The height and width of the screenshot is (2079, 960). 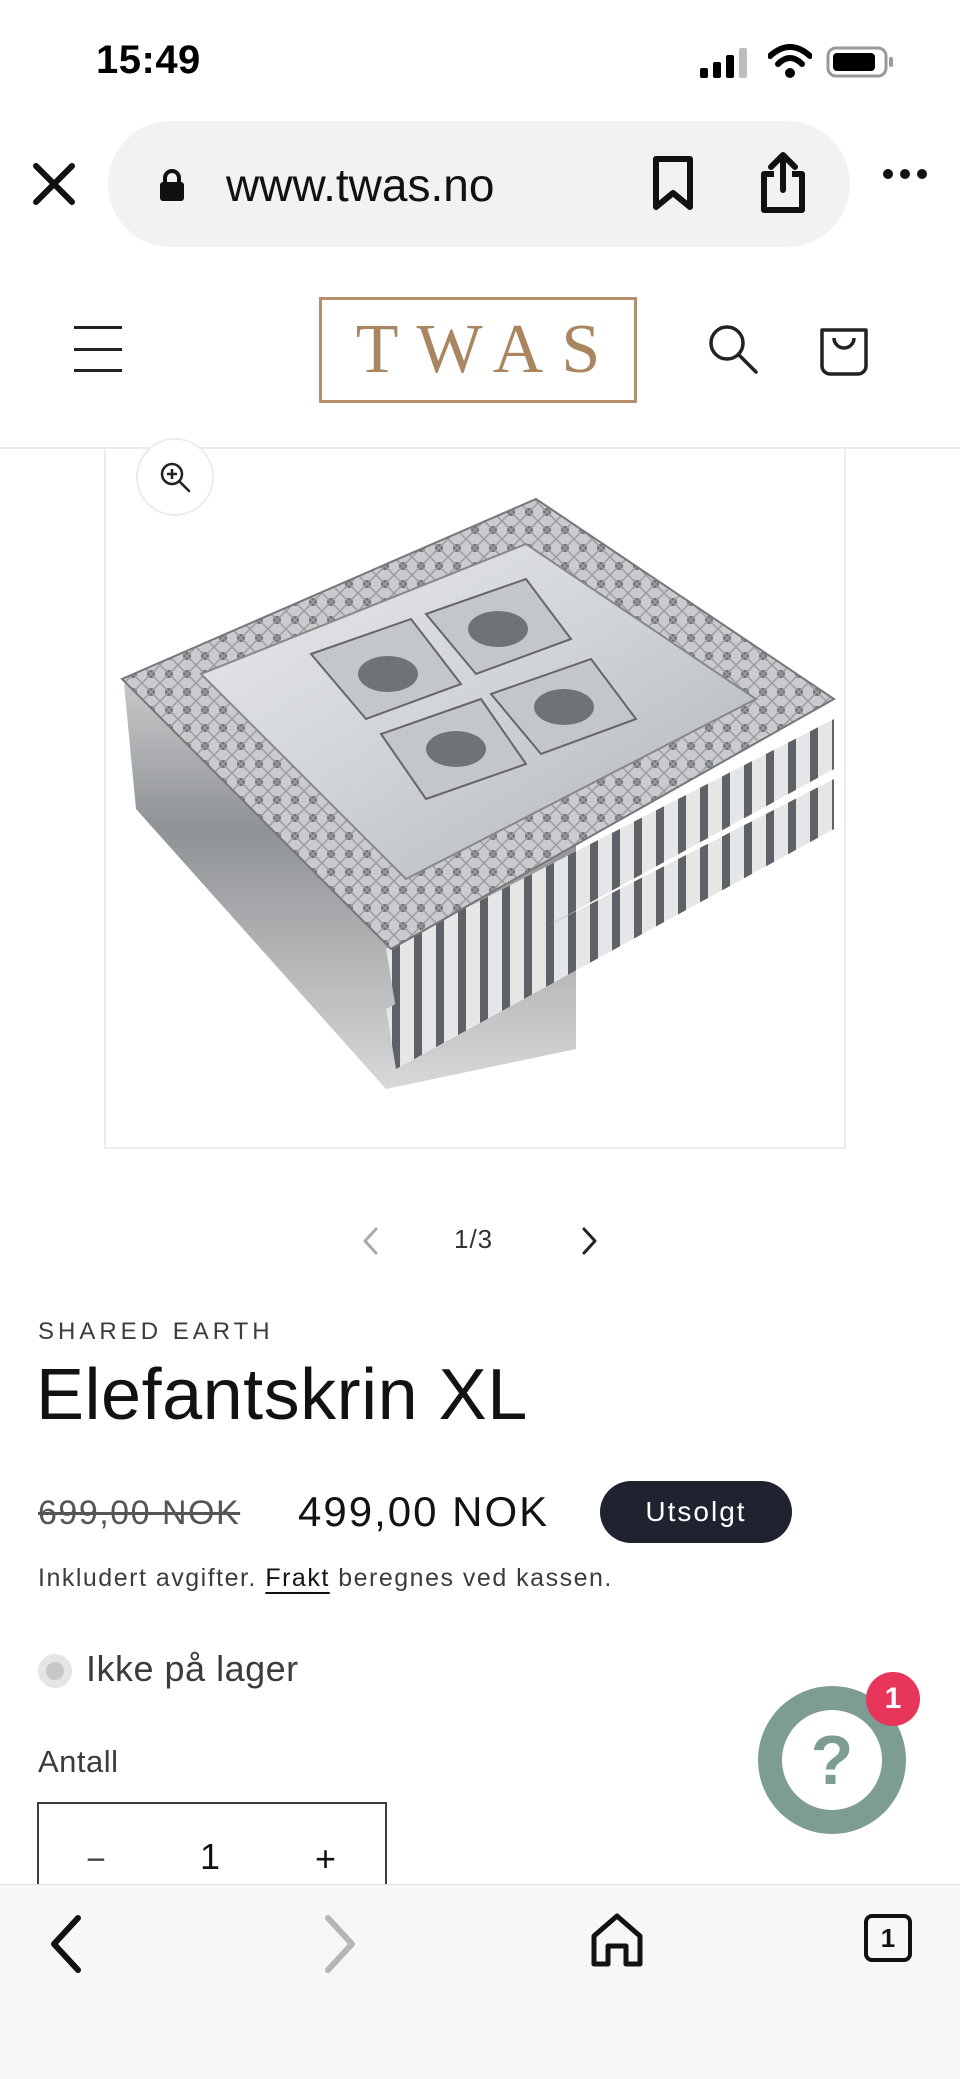 What do you see at coordinates (156, 1331) in the screenshot?
I see `product-vendor: SHARED EARTH` at bounding box center [156, 1331].